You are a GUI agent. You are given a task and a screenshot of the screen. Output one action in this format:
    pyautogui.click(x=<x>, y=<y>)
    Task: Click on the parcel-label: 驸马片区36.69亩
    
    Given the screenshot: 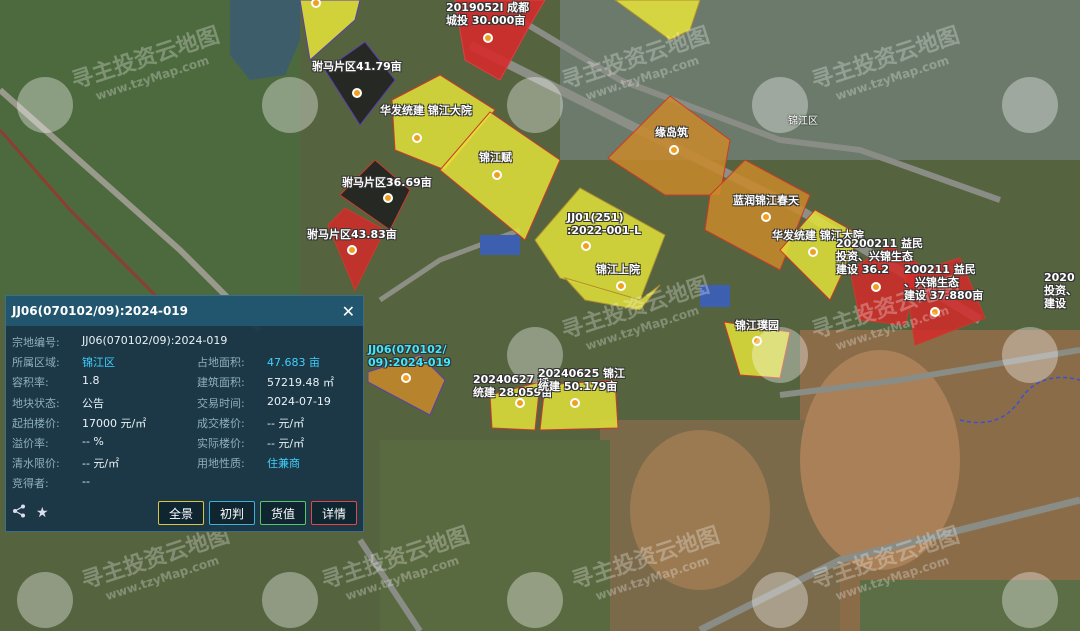 What is the action you would take?
    pyautogui.click(x=387, y=182)
    